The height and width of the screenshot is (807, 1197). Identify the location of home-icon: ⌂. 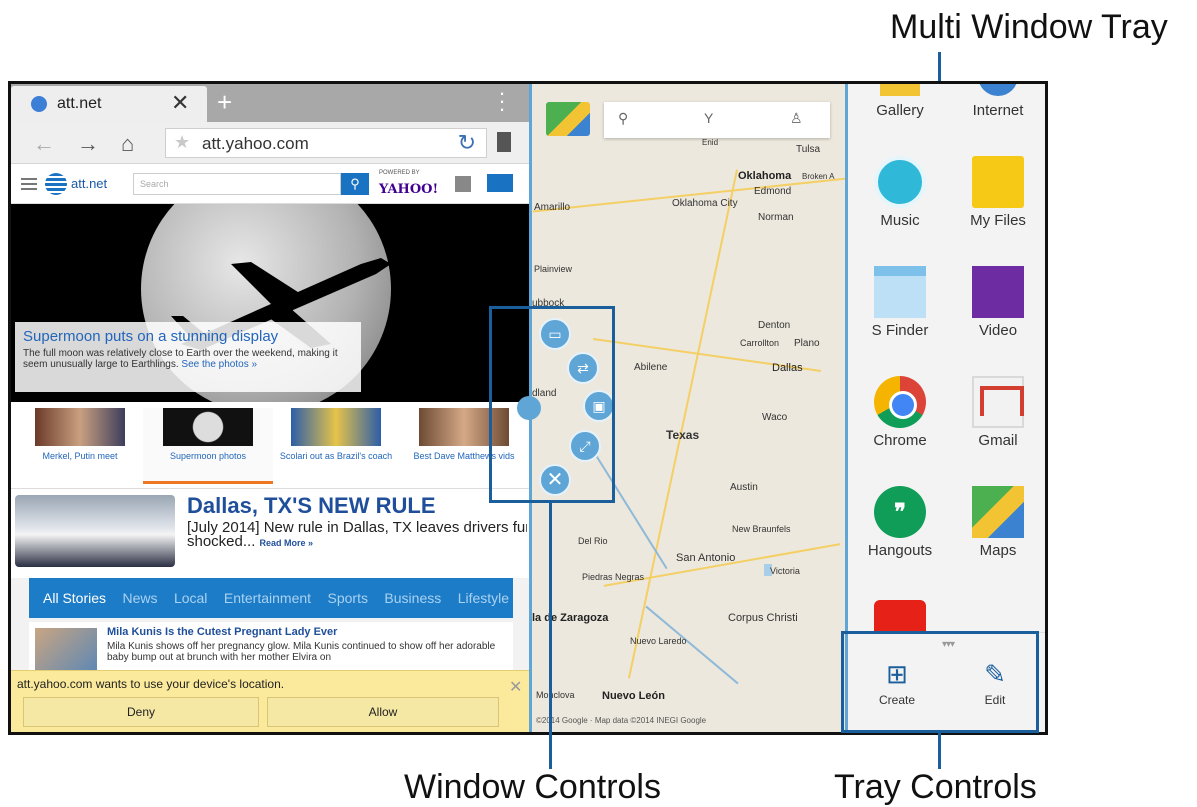
(127, 144).